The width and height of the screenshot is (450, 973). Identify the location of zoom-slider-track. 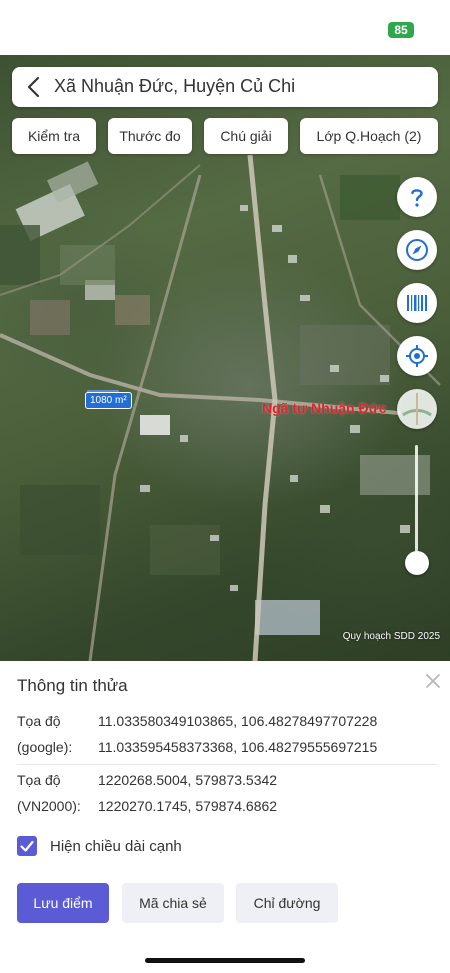
(416, 505).